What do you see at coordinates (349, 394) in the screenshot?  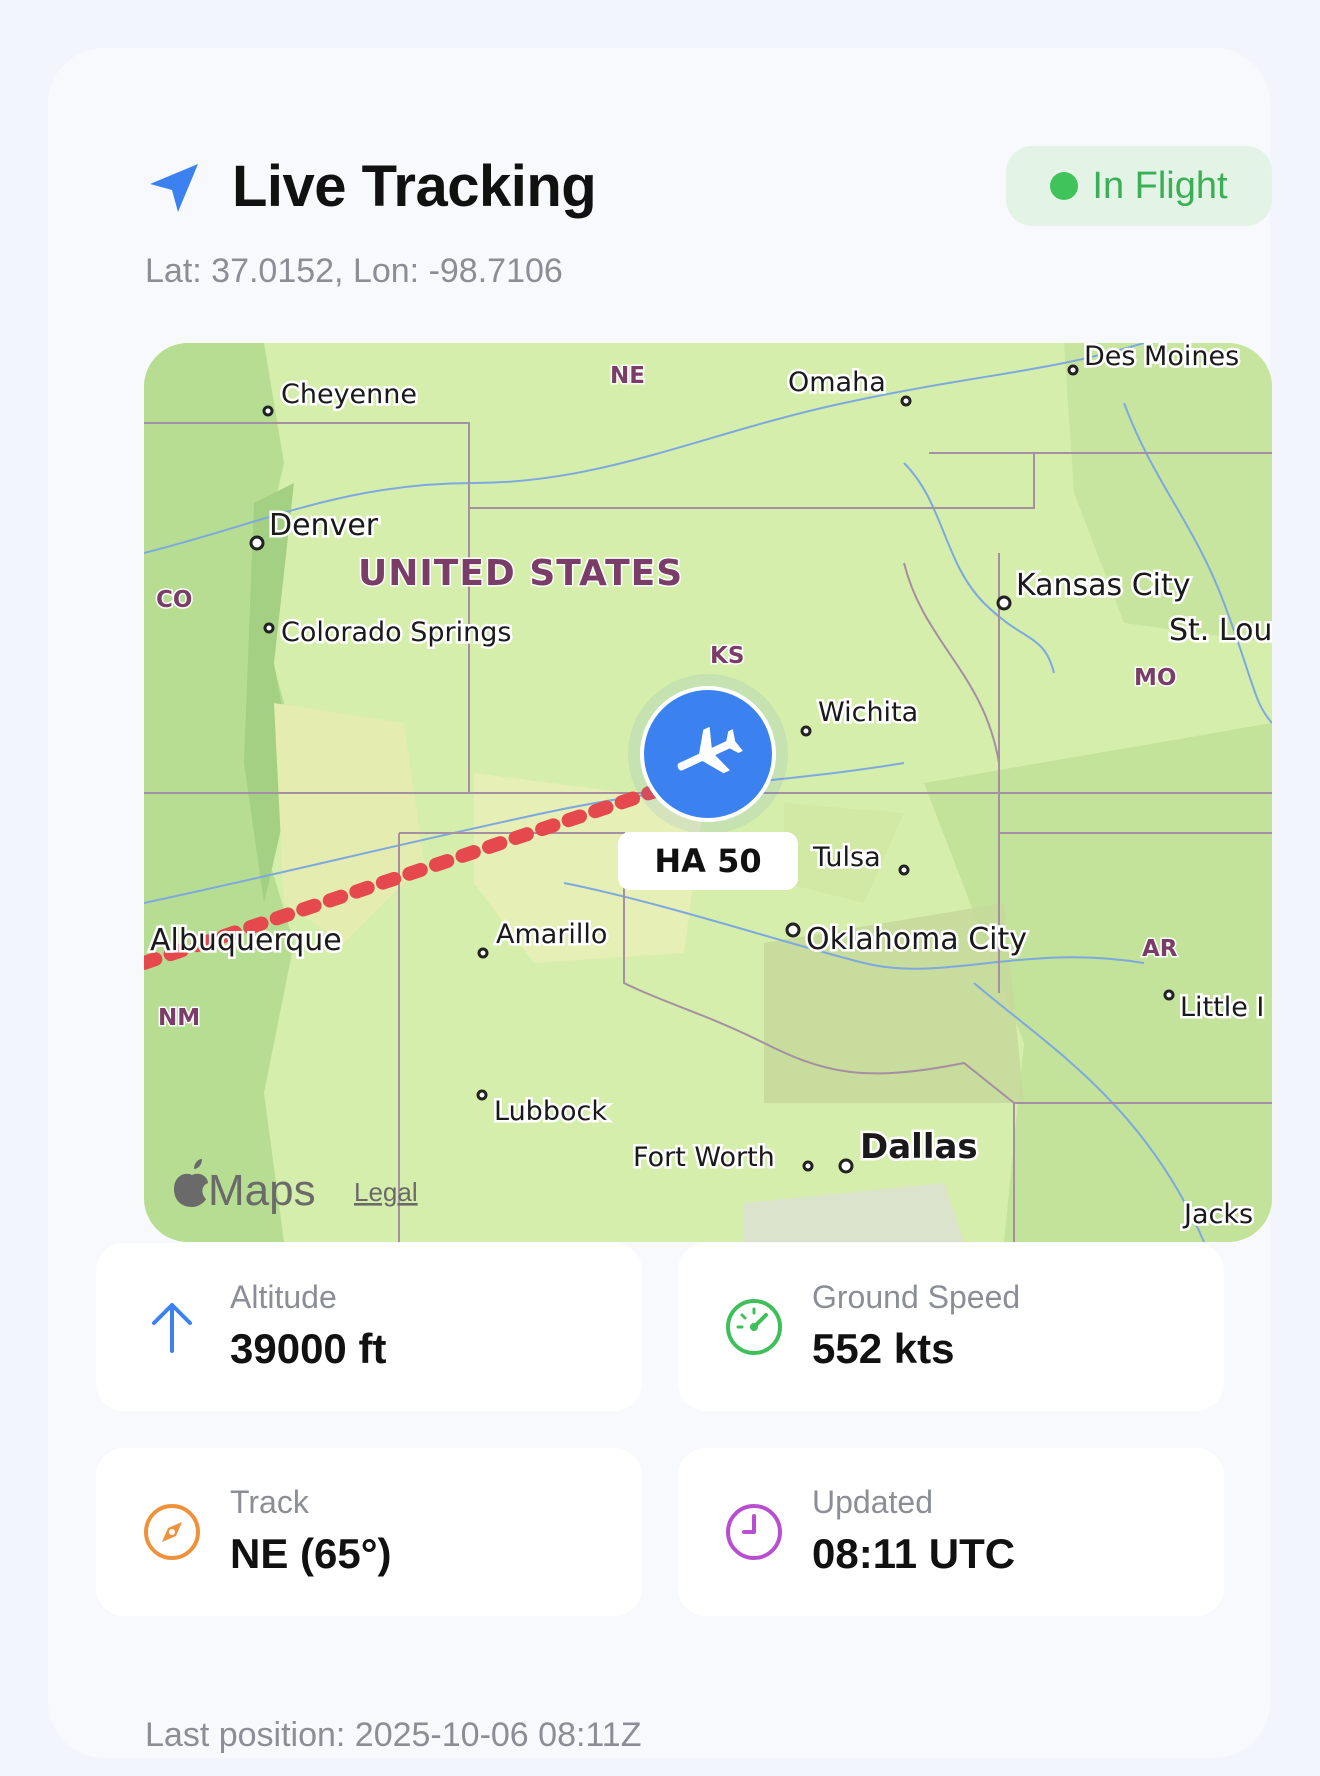 I see `city-cheyenne: Cheyenne` at bounding box center [349, 394].